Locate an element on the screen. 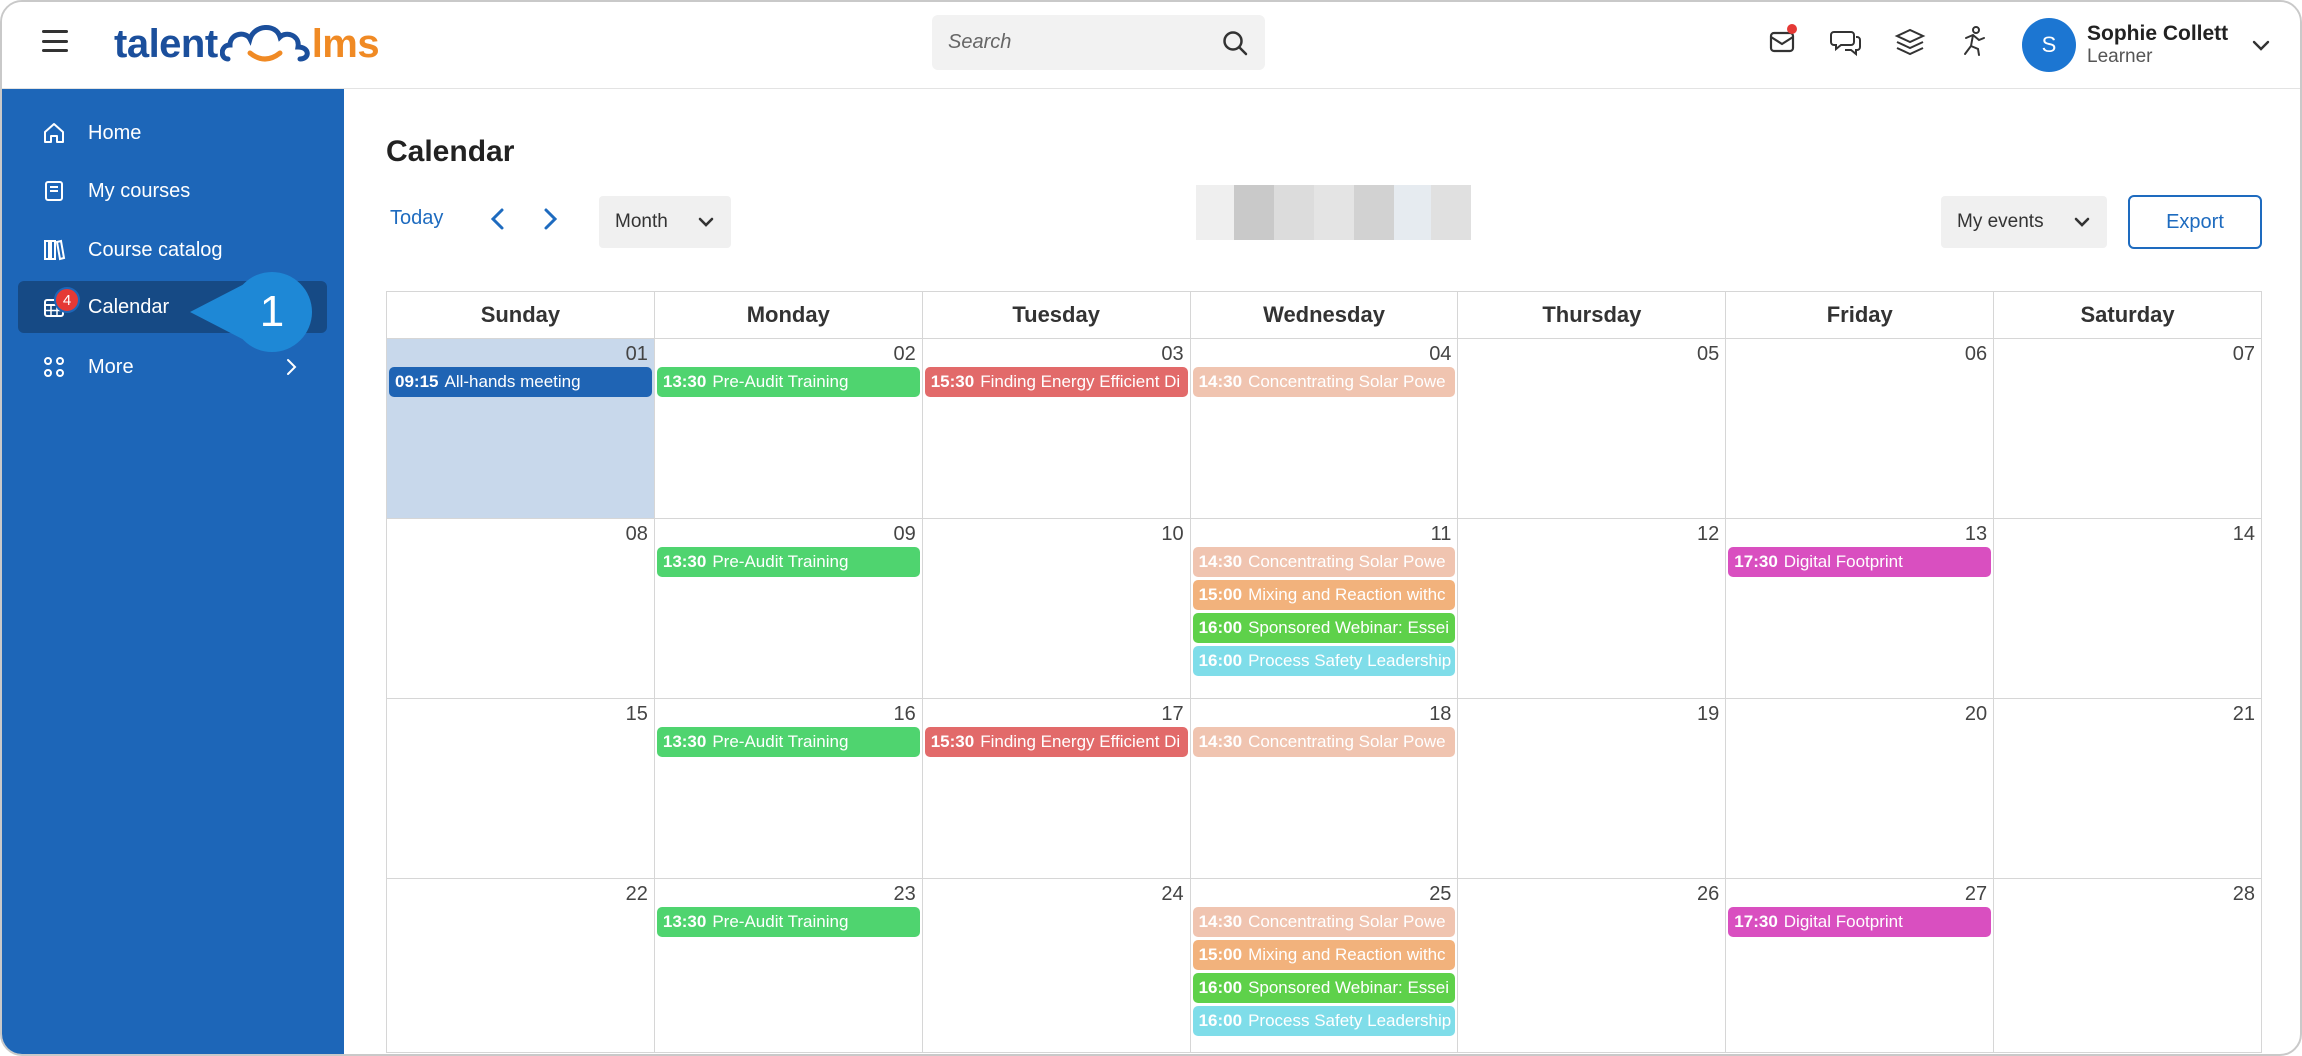 The width and height of the screenshot is (2302, 1056). calendar-day-cell: 26 is located at coordinates (1592, 965).